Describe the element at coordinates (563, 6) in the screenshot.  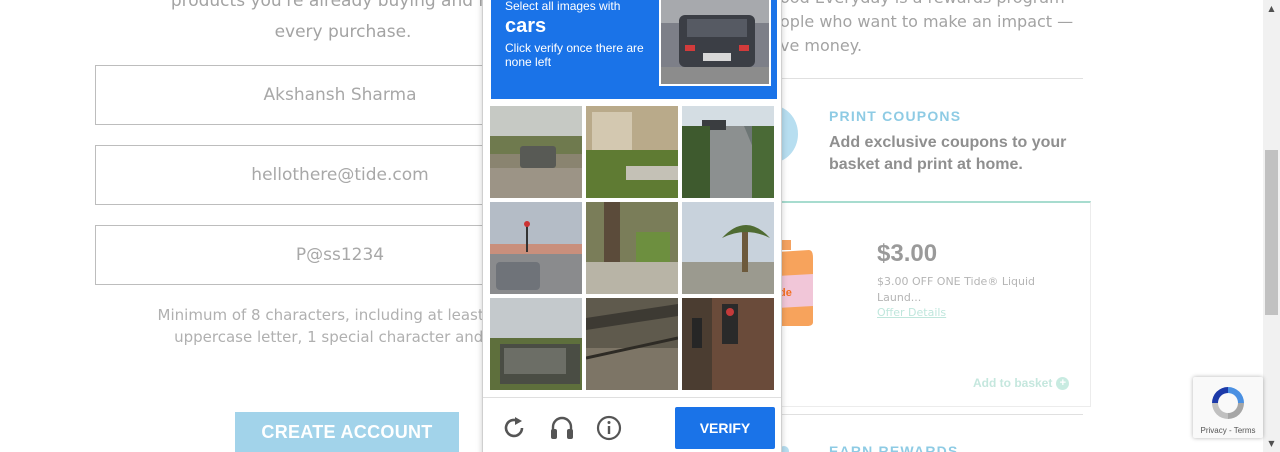
I see `captcha-instruction: Select all images with` at that location.